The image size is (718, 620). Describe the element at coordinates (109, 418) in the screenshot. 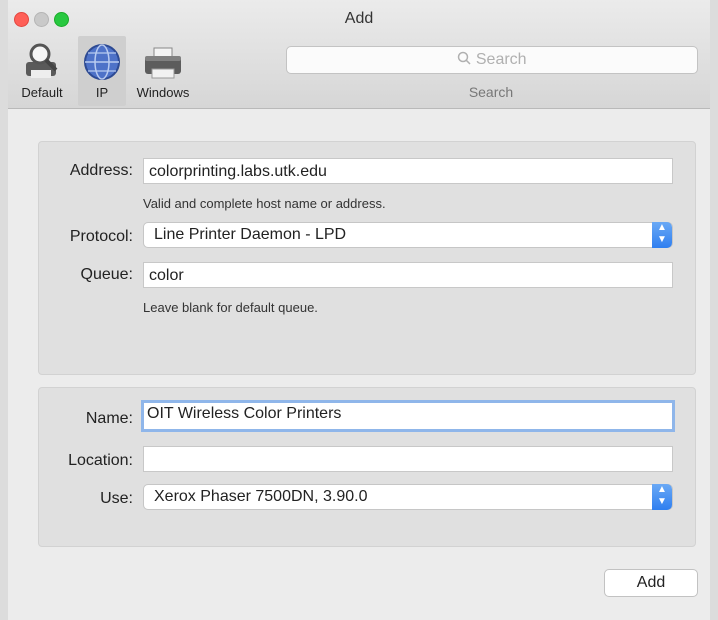

I see `name-label: Name:` at that location.